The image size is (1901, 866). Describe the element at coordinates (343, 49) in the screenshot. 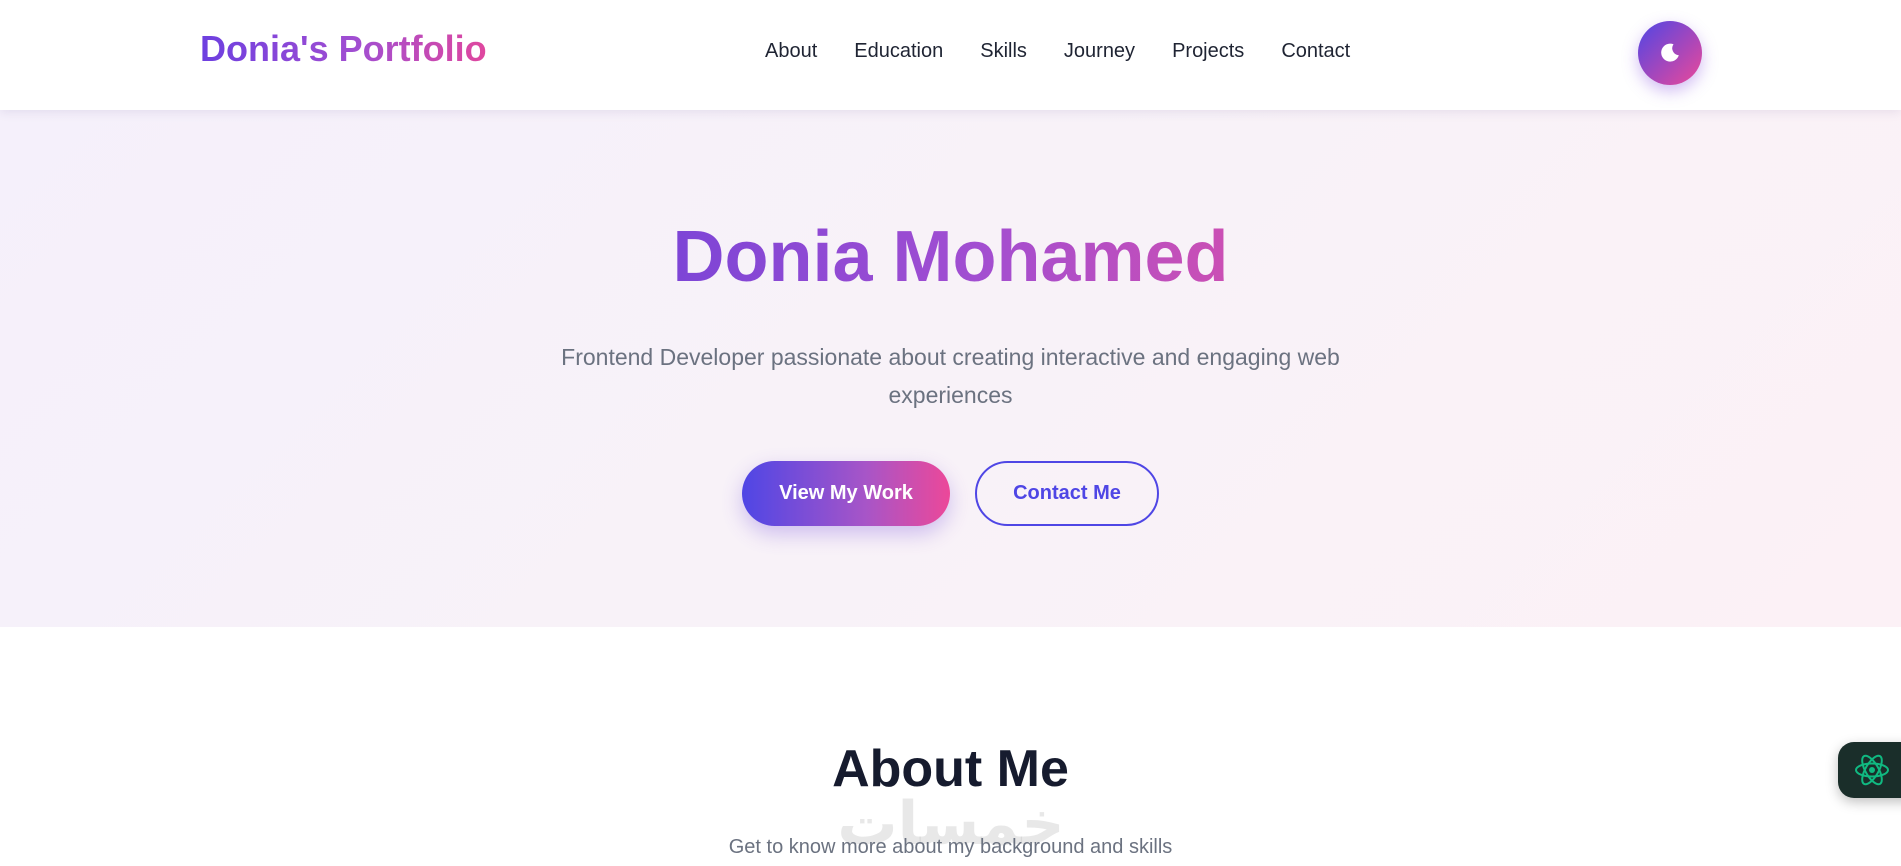

I see `site-logo: Donia's Portfolio` at that location.